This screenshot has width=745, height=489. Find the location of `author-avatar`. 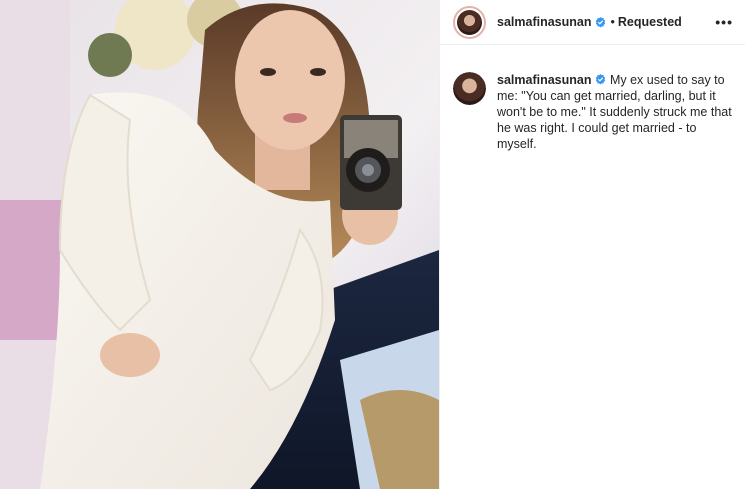

author-avatar is located at coordinates (469, 22).